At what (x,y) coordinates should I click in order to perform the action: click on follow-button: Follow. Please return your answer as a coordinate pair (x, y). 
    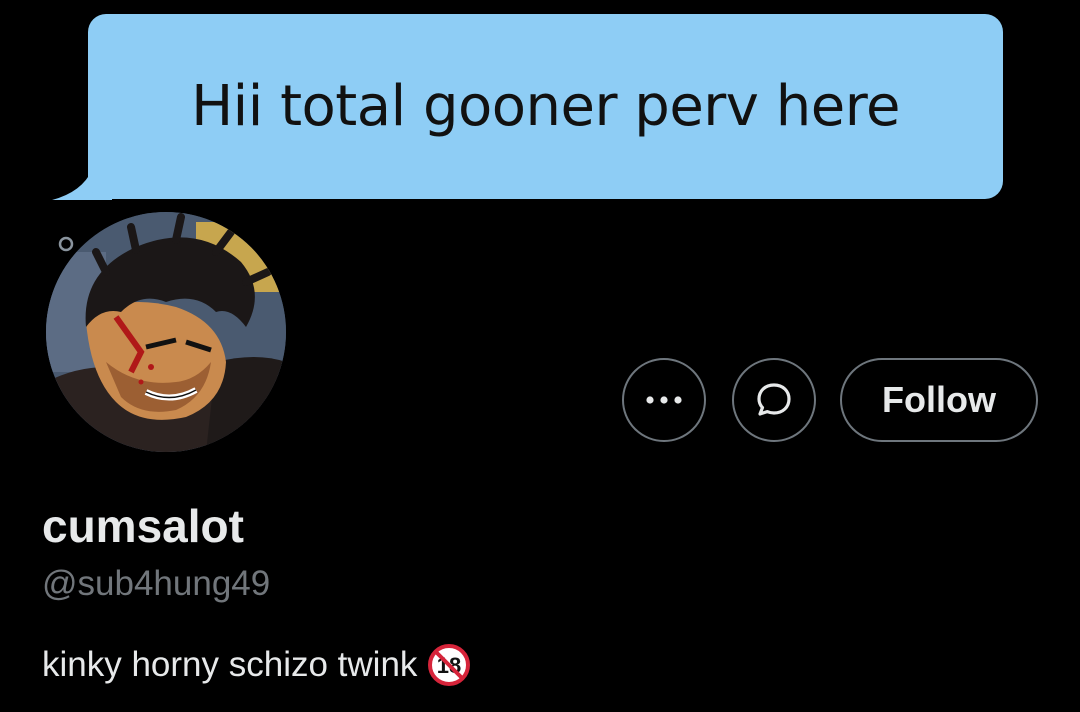
    Looking at the image, I should click on (939, 400).